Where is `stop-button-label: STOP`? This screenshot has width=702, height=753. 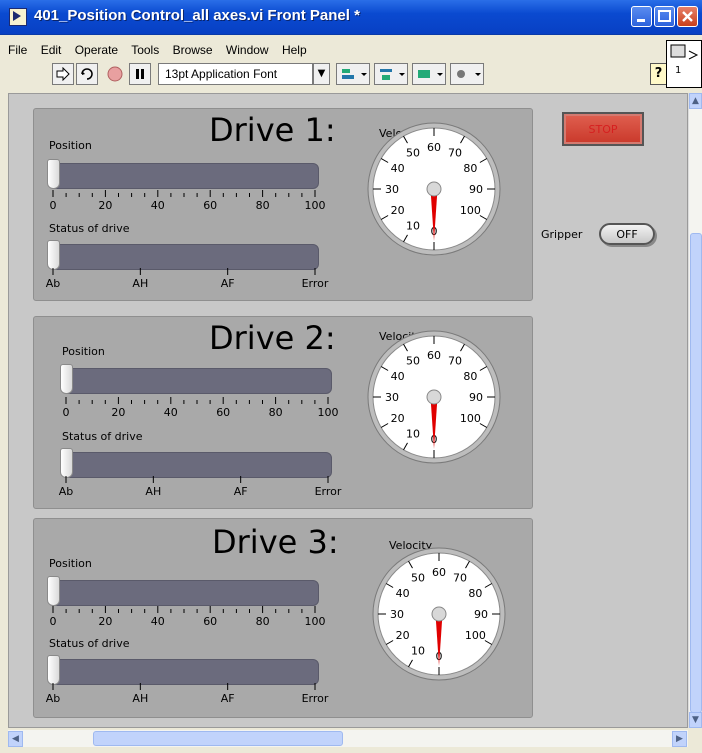 stop-button-label: STOP is located at coordinates (603, 129).